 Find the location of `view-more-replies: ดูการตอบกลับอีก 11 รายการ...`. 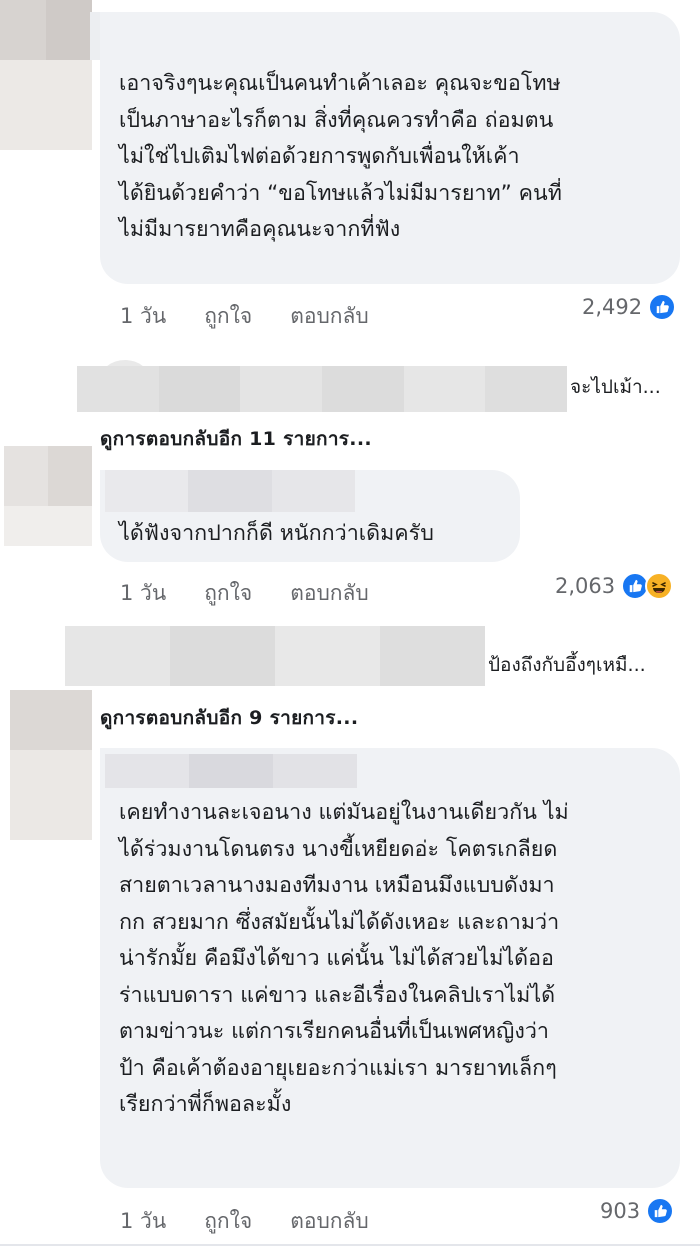

view-more-replies: ดูการตอบกลับอีก 11 รายการ... is located at coordinates (236, 439).